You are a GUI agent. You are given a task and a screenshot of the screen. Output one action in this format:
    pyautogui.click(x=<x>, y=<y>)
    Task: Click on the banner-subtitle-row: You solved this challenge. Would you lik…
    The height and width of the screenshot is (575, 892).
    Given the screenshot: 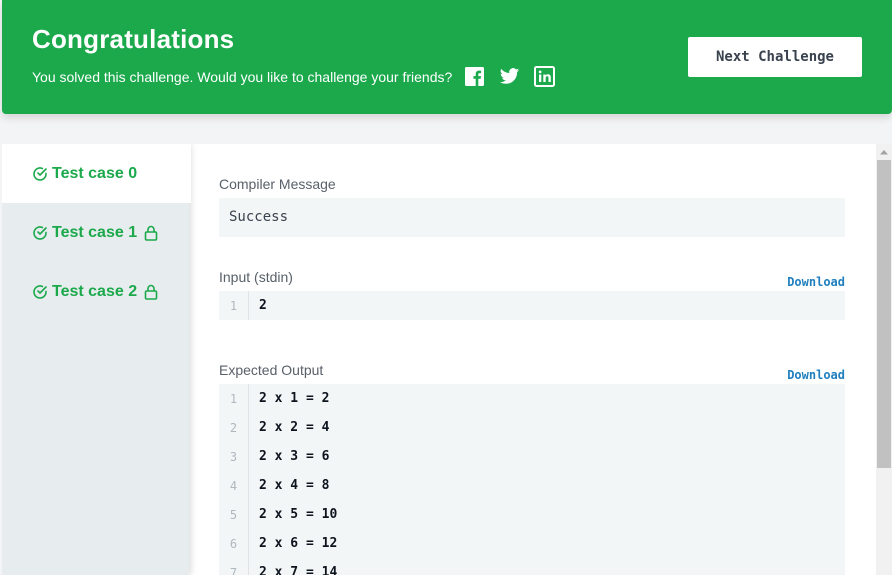 What is the action you would take?
    pyautogui.click(x=294, y=76)
    